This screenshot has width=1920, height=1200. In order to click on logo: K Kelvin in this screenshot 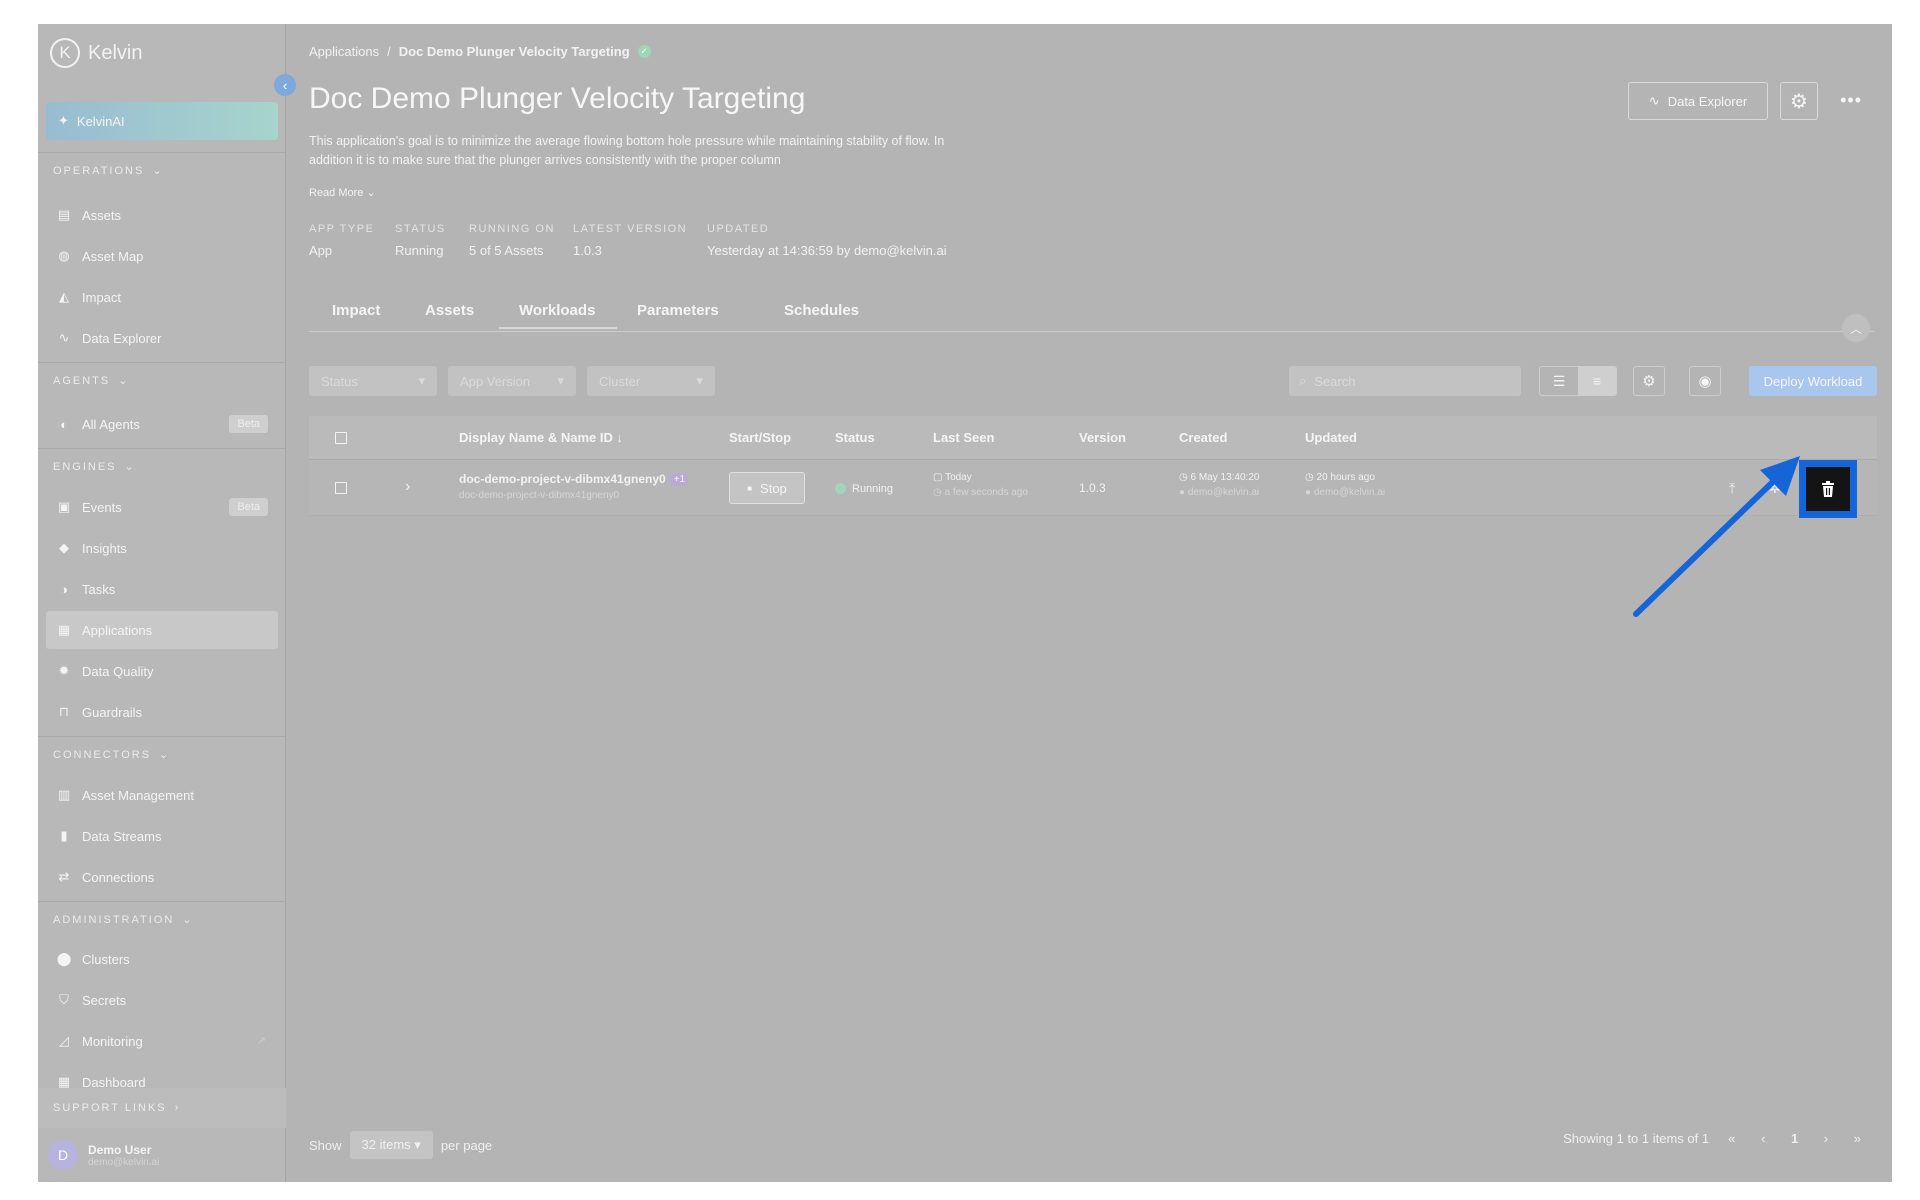, I will do `click(96, 53)`.